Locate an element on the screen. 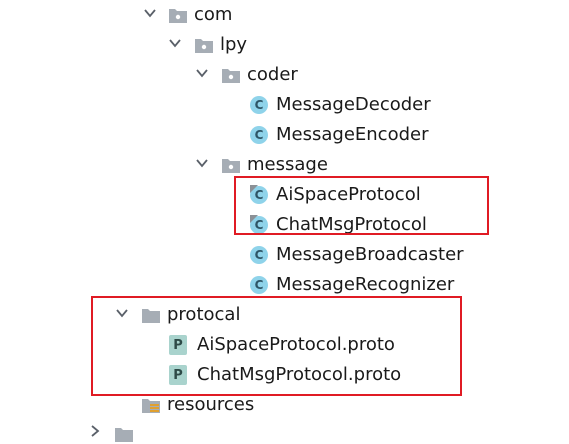 This screenshot has height=444, width=569. tree-node-label: lpy is located at coordinates (234, 44).